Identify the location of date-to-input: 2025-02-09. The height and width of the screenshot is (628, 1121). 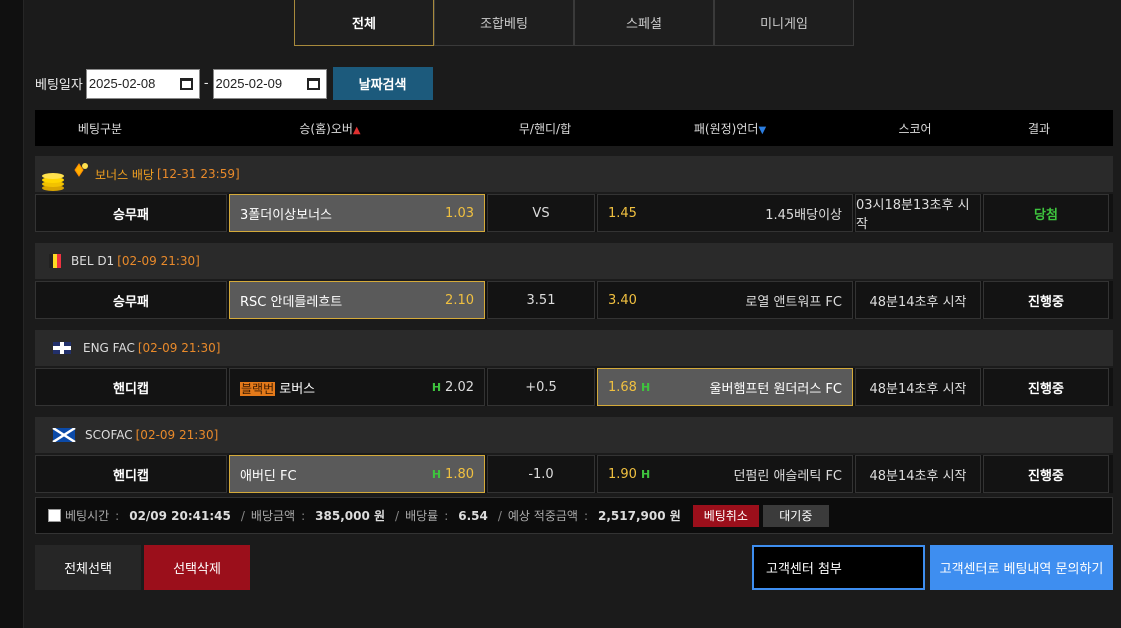
(269, 83).